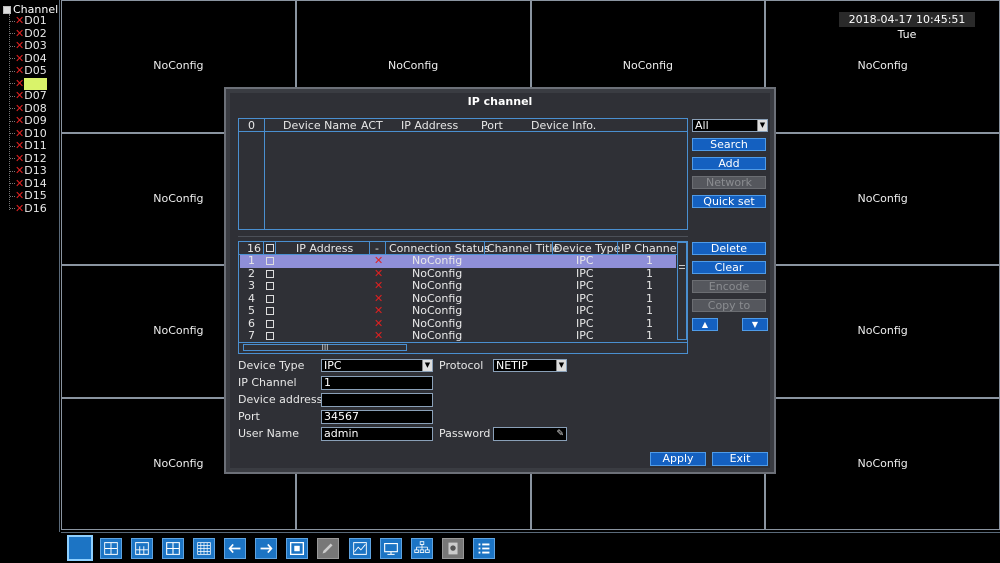 This screenshot has height=563, width=1000. Describe the element at coordinates (377, 383) in the screenshot. I see `ip-channel-input: 1` at that location.